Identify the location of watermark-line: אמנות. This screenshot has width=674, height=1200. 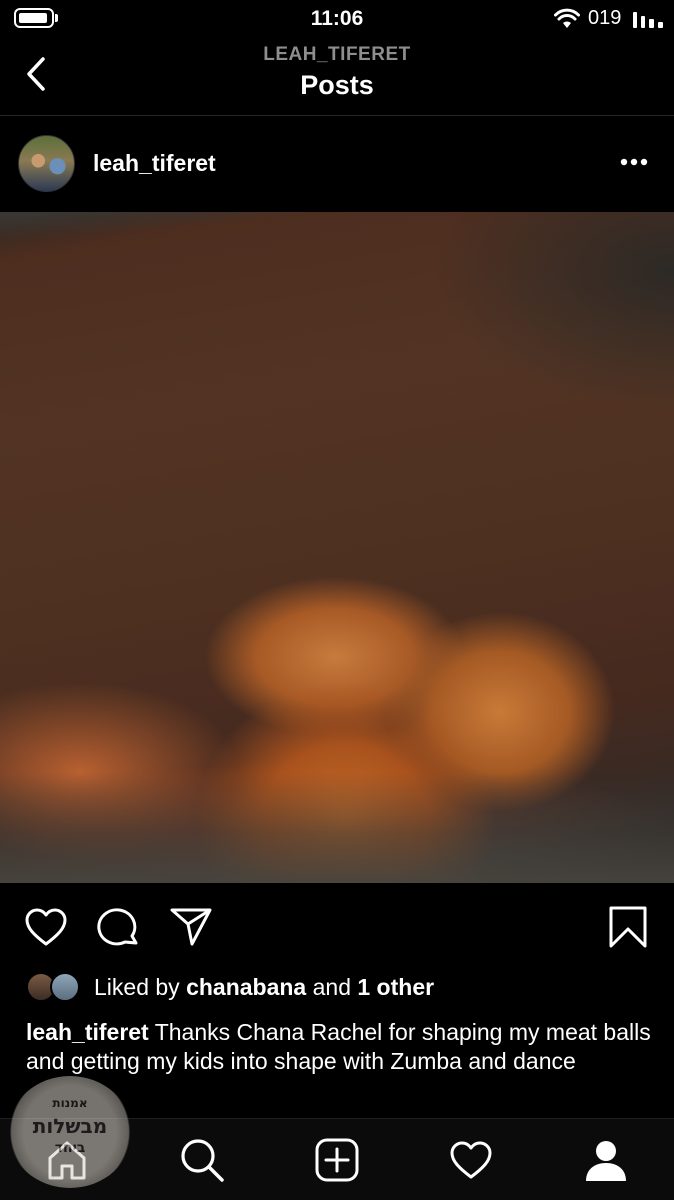
(70, 1103).